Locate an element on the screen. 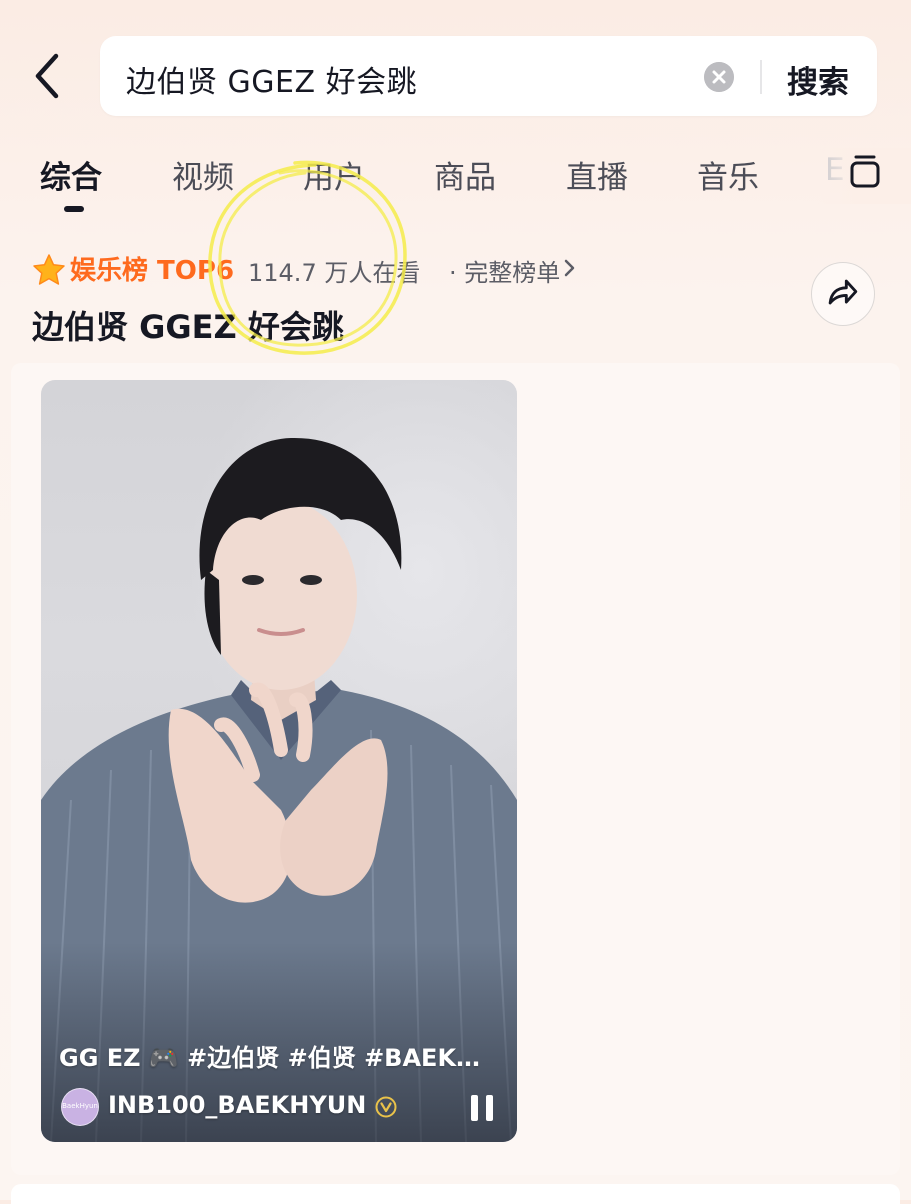 Image resolution: width=911 pixels, height=1204 pixels. pause-icon is located at coordinates (482, 1108).